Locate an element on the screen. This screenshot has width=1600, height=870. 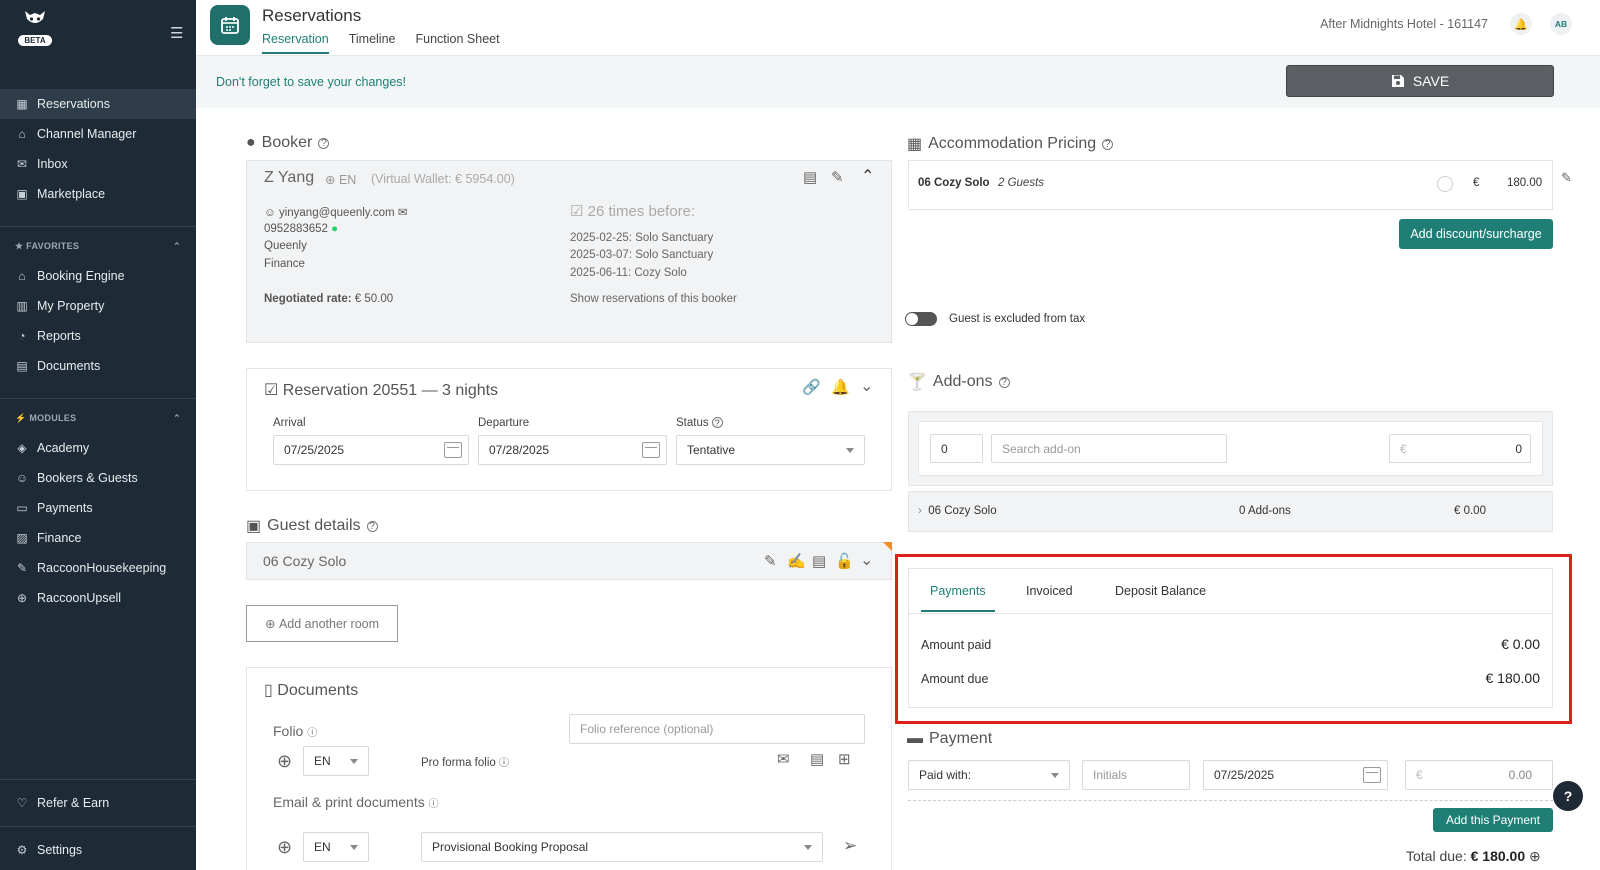
initials-input: Initials is located at coordinates (1136, 775).